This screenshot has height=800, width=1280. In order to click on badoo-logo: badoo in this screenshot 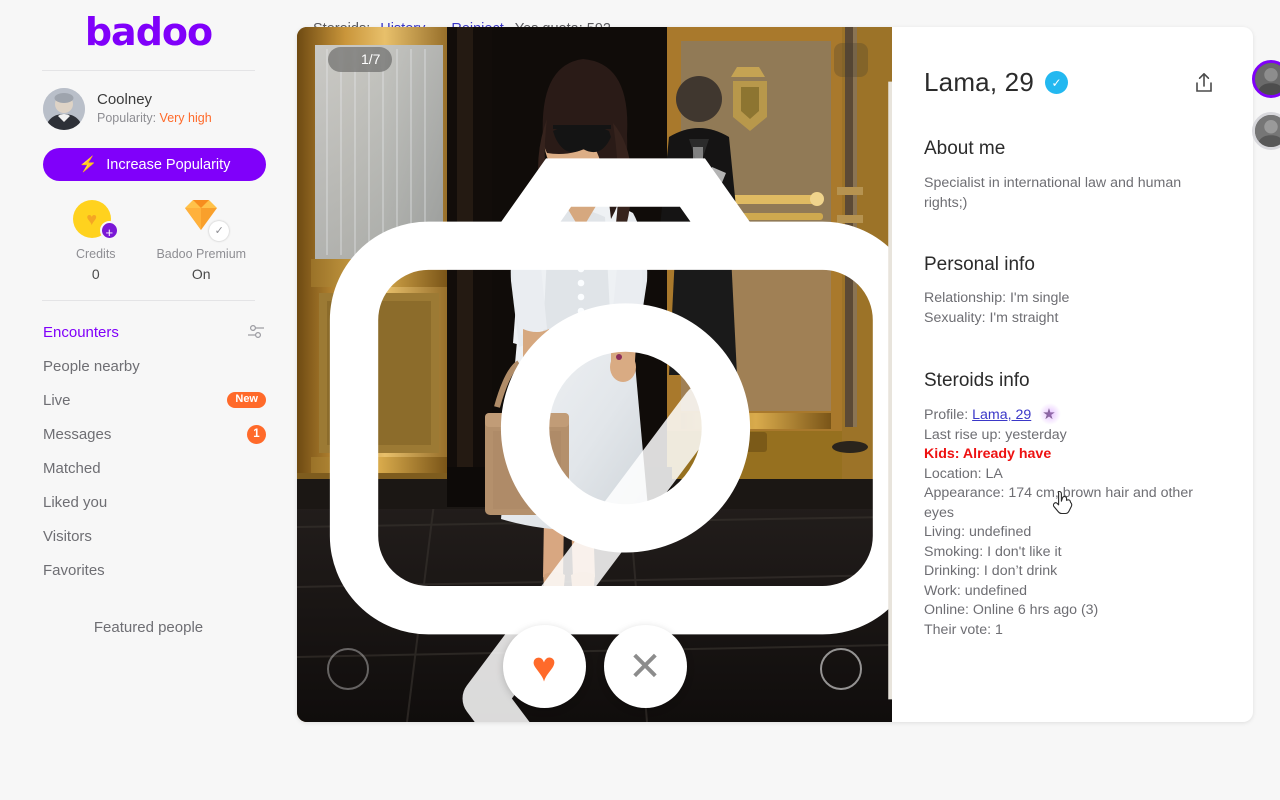, I will do `click(148, 35)`.